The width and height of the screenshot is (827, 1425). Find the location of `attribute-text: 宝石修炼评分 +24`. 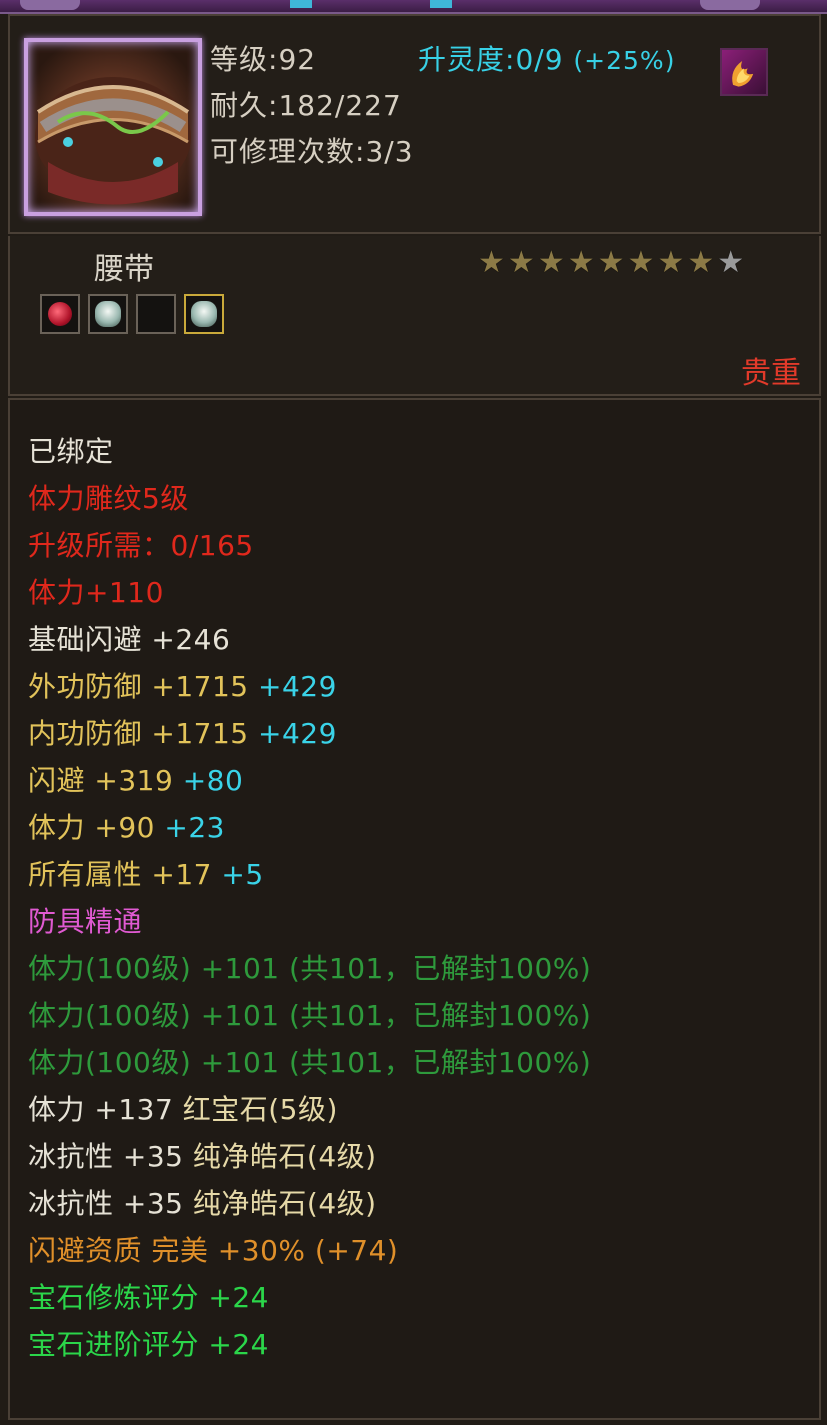

attribute-text: 宝石修炼评分 +24 is located at coordinates (148, 1297).